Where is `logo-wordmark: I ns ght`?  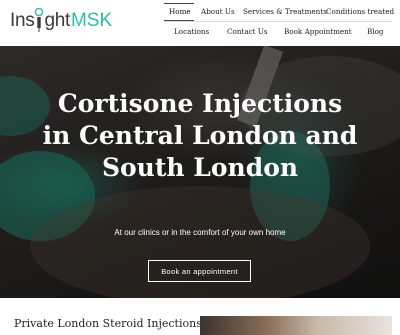
logo-wordmark: I ns ght is located at coordinates (40, 19).